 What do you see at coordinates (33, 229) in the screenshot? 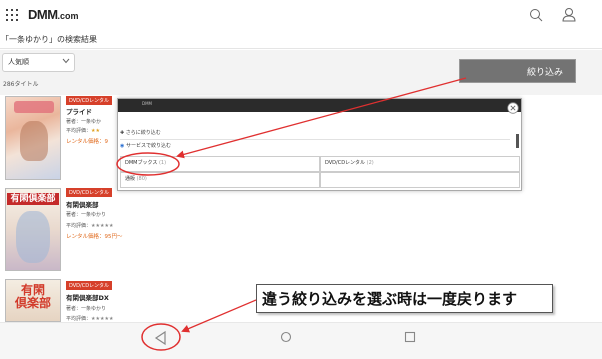
I see `book-cover-yukan-club: 有閑倶楽部` at bounding box center [33, 229].